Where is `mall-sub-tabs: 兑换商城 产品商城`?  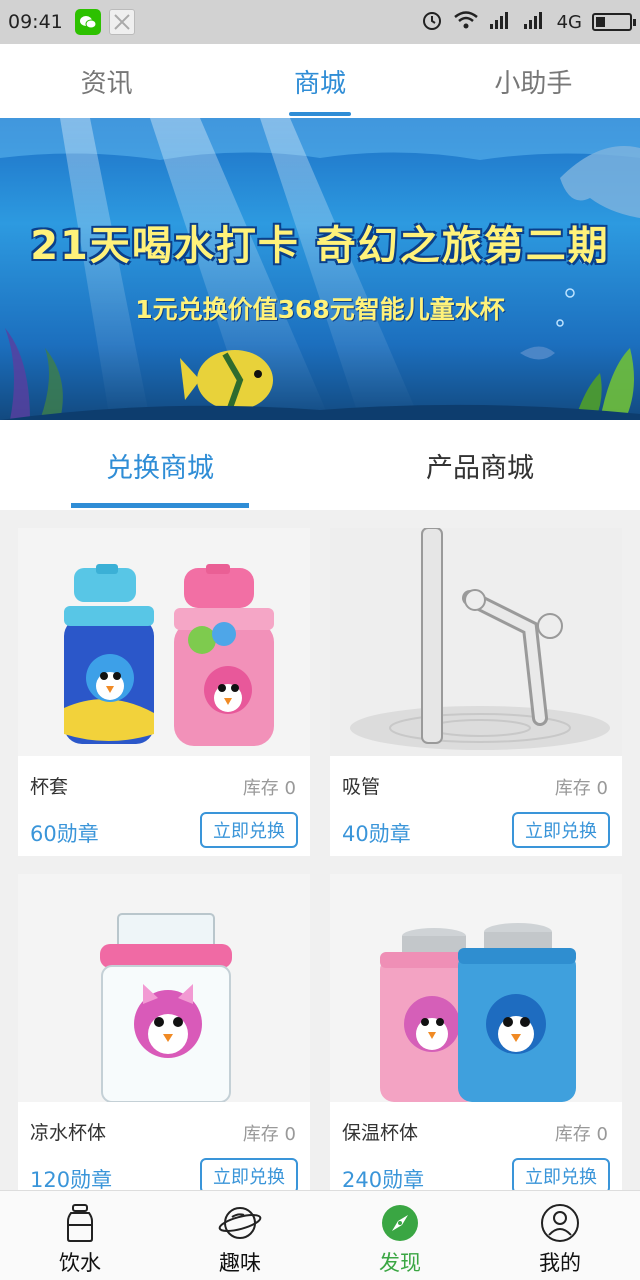 mall-sub-tabs: 兑换商城 产品商城 is located at coordinates (320, 465).